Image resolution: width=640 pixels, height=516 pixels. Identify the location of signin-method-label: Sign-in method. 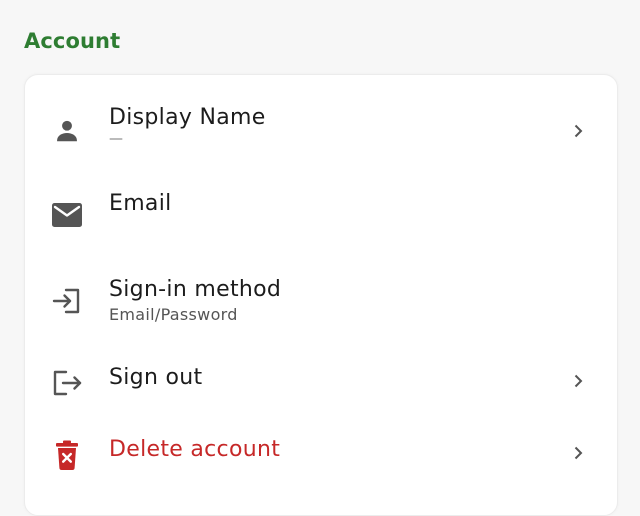
(195, 289).